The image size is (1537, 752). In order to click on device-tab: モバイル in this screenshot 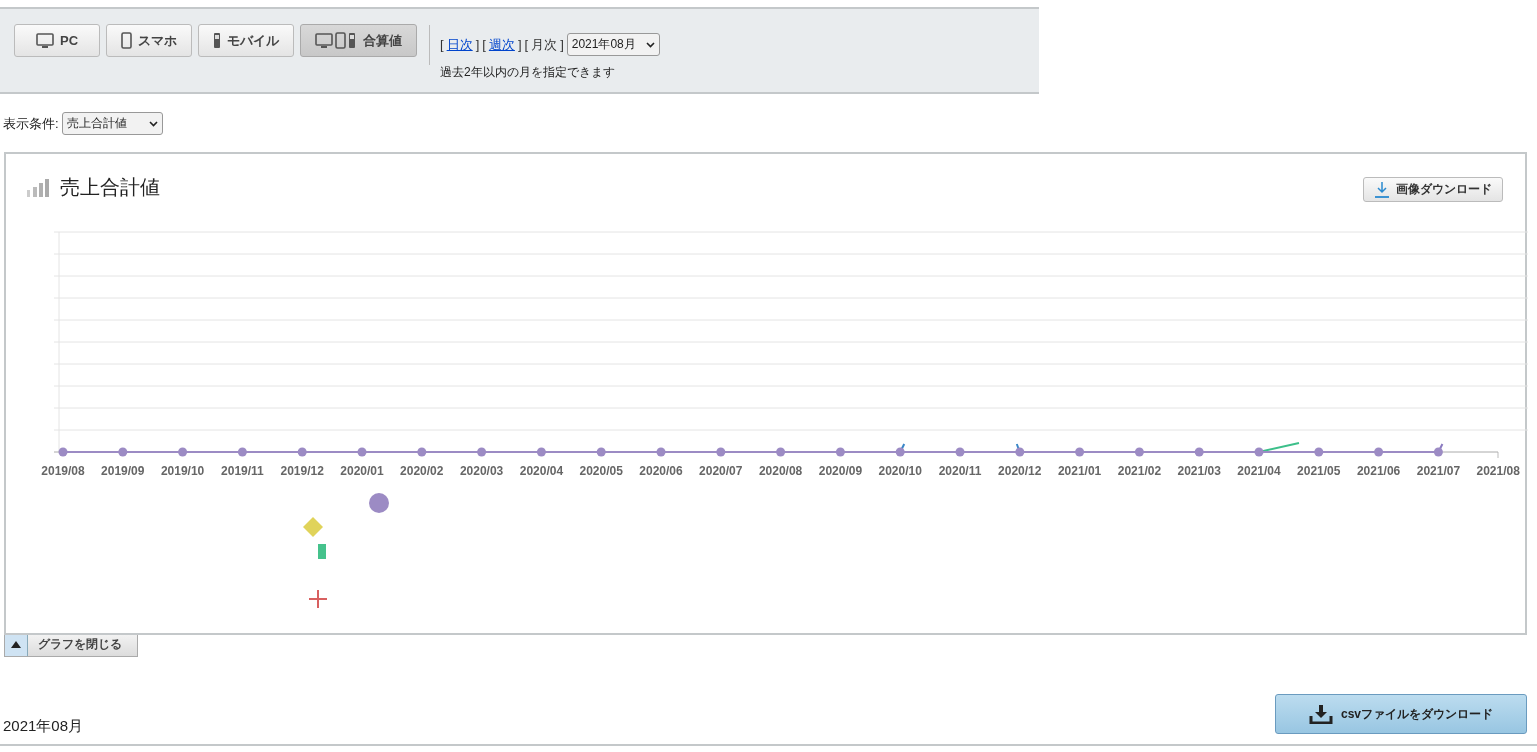, I will do `click(246, 40)`.